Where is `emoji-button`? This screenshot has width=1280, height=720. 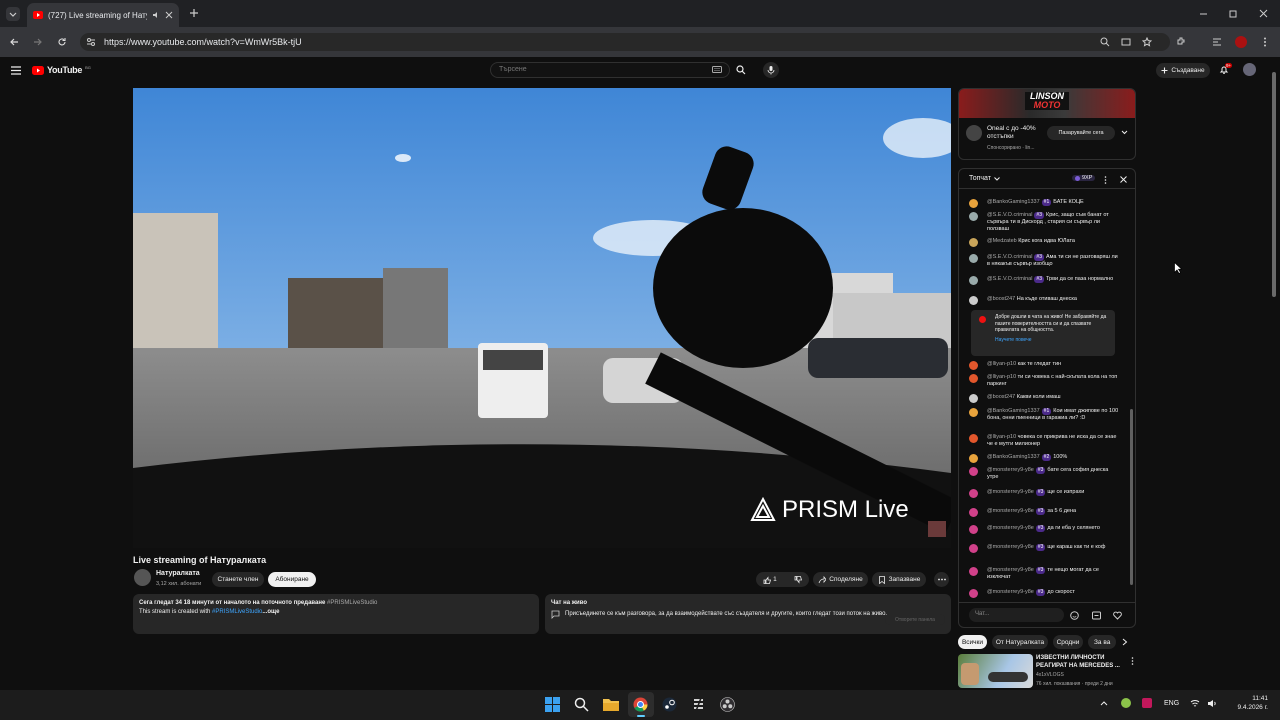 emoji-button is located at coordinates (1074, 615).